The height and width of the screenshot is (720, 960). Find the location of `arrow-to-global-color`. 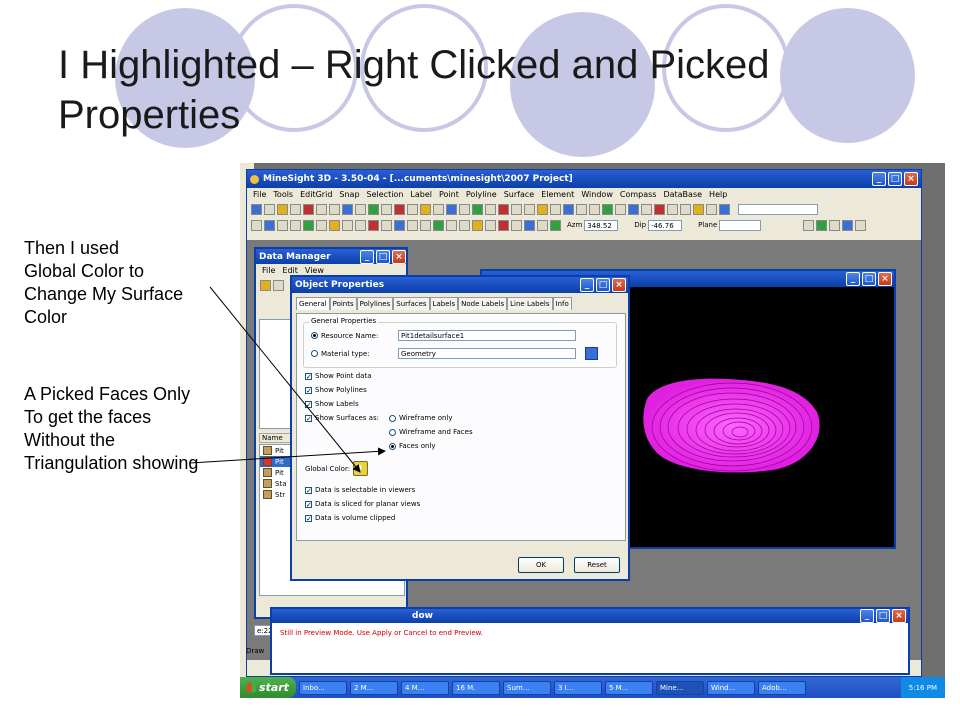

arrow-to-global-color is located at coordinates (285, 379).